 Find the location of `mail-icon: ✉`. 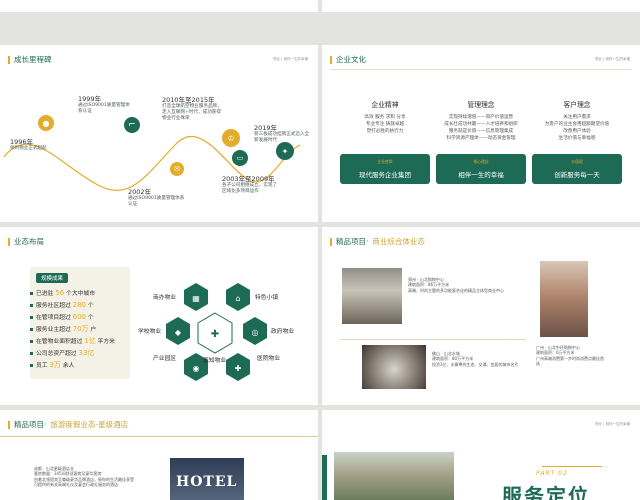

mail-icon: ✉ is located at coordinates (177, 169).